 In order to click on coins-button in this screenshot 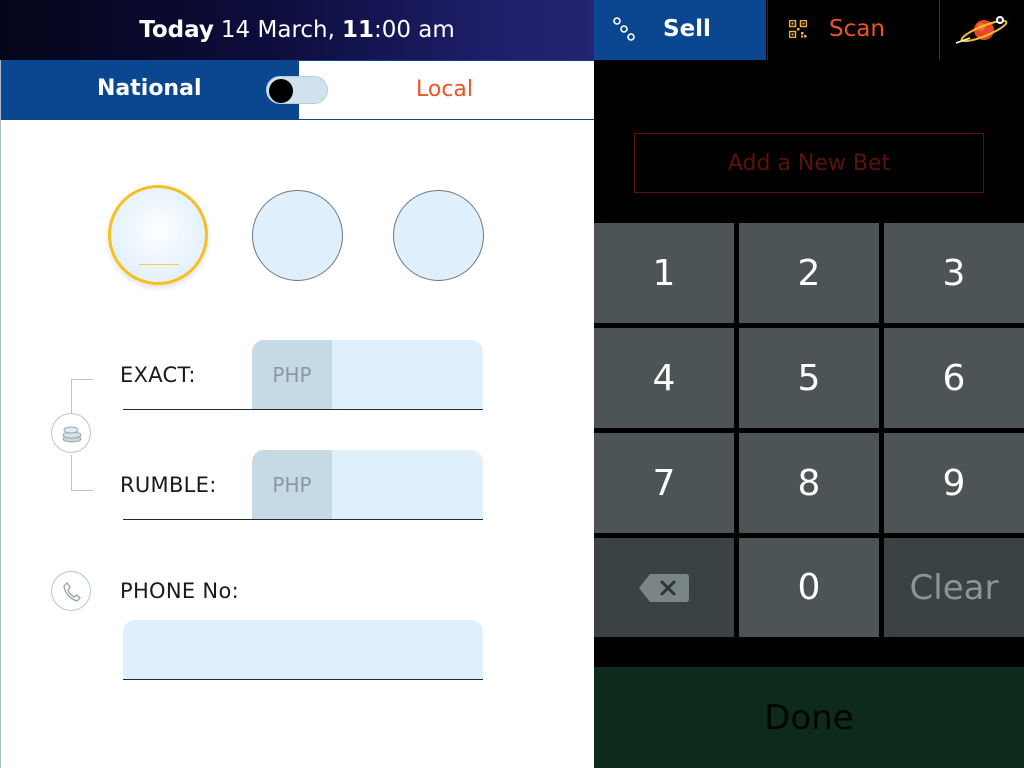, I will do `click(71, 433)`.